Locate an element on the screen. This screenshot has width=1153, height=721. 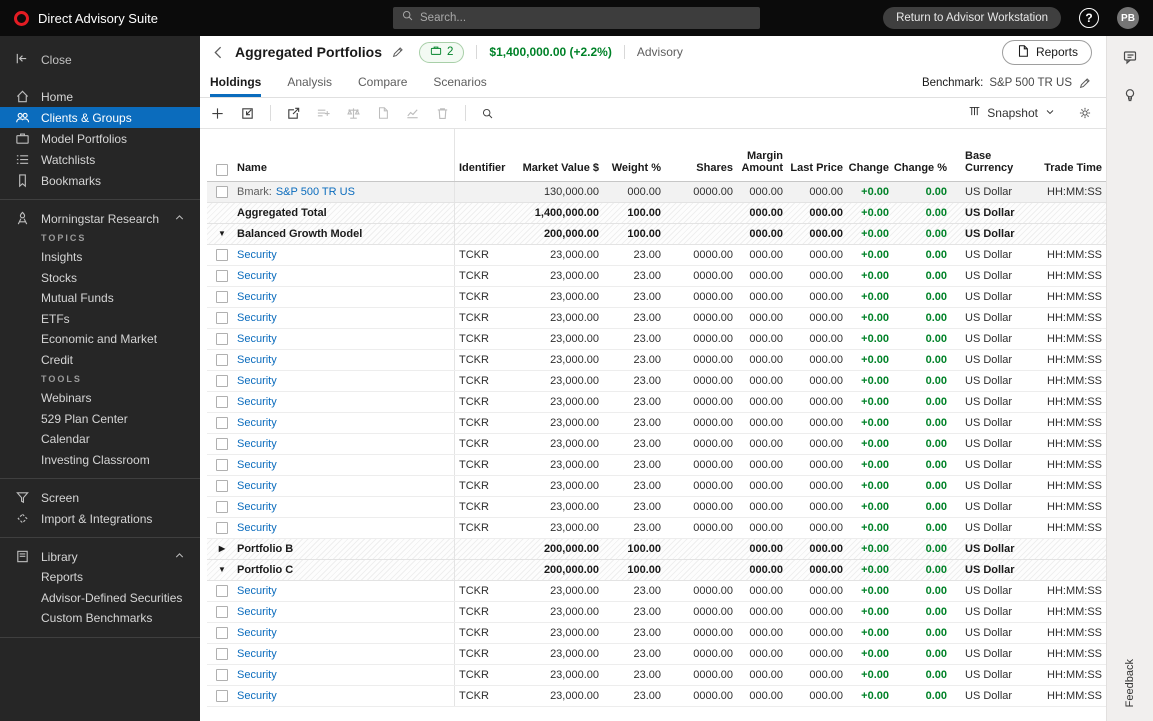
portfolio-count-badge: 2 is located at coordinates (442, 52).